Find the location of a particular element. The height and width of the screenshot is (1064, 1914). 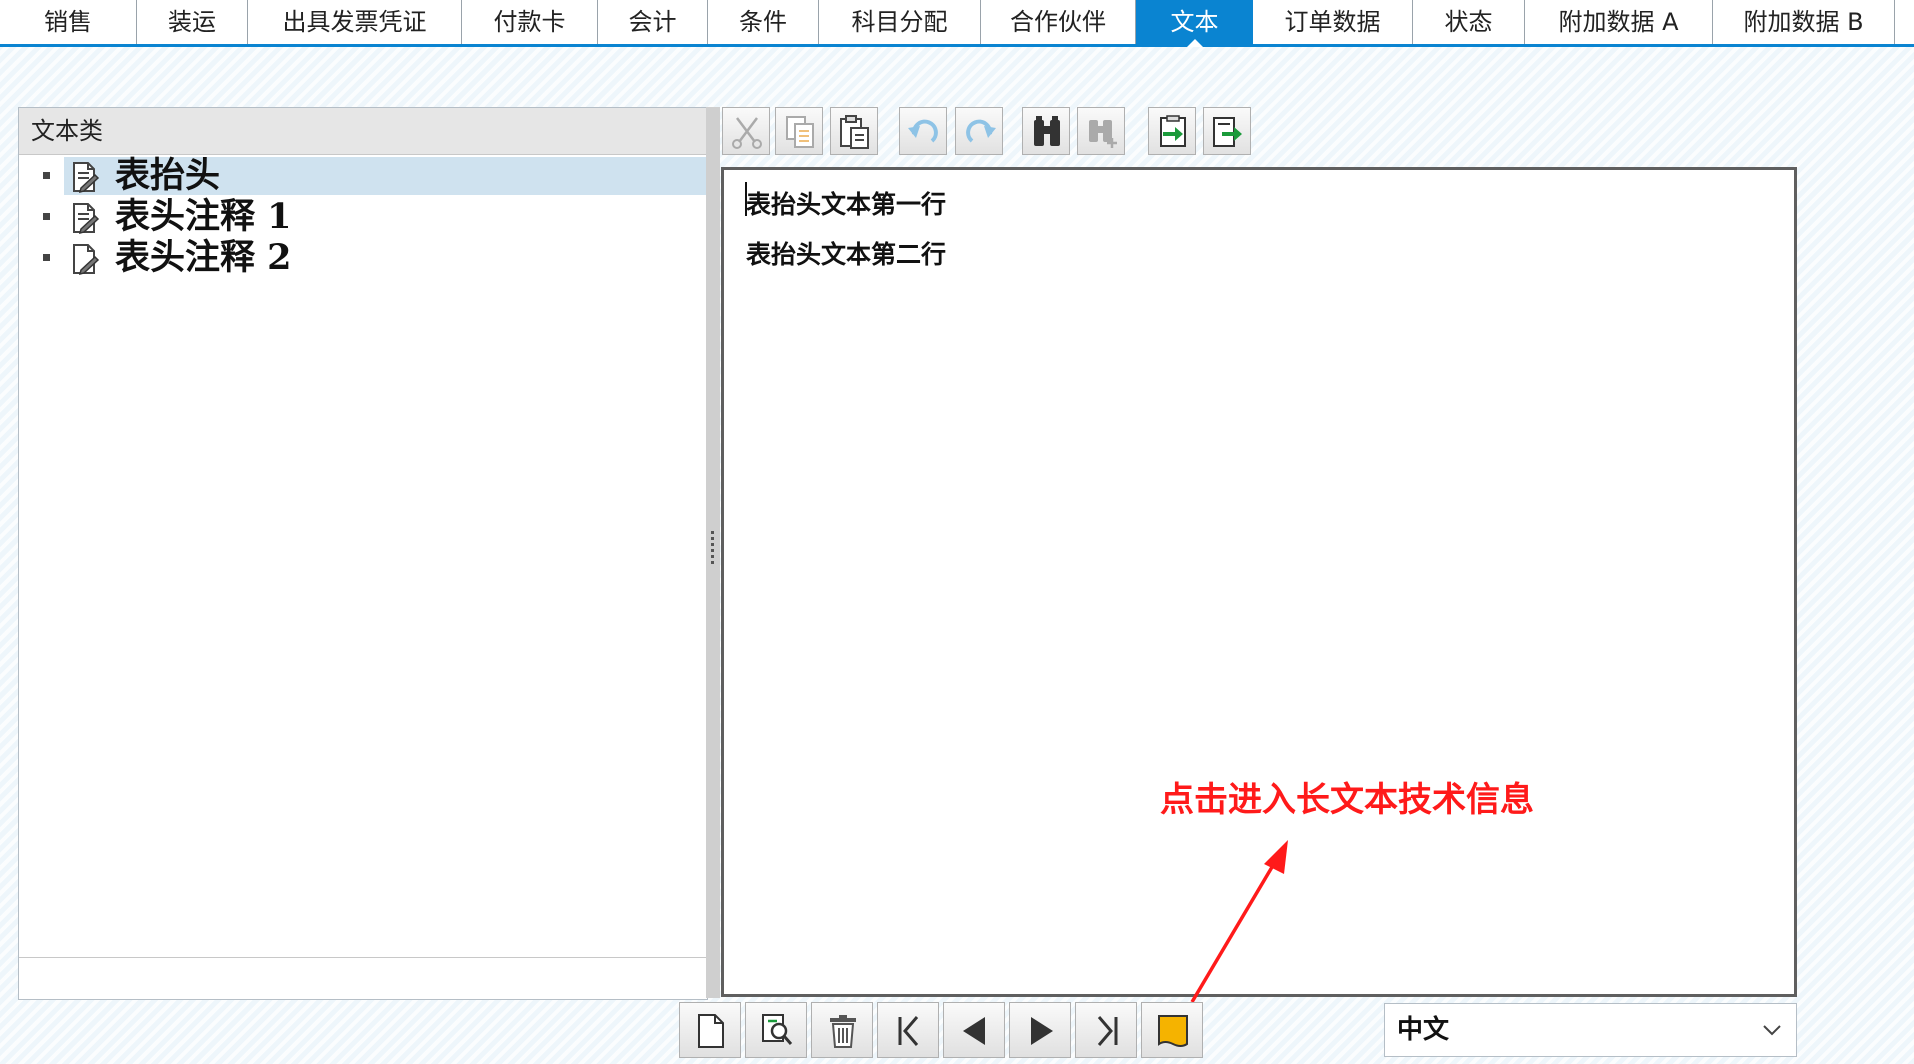

binoculars-icon is located at coordinates (1047, 131).